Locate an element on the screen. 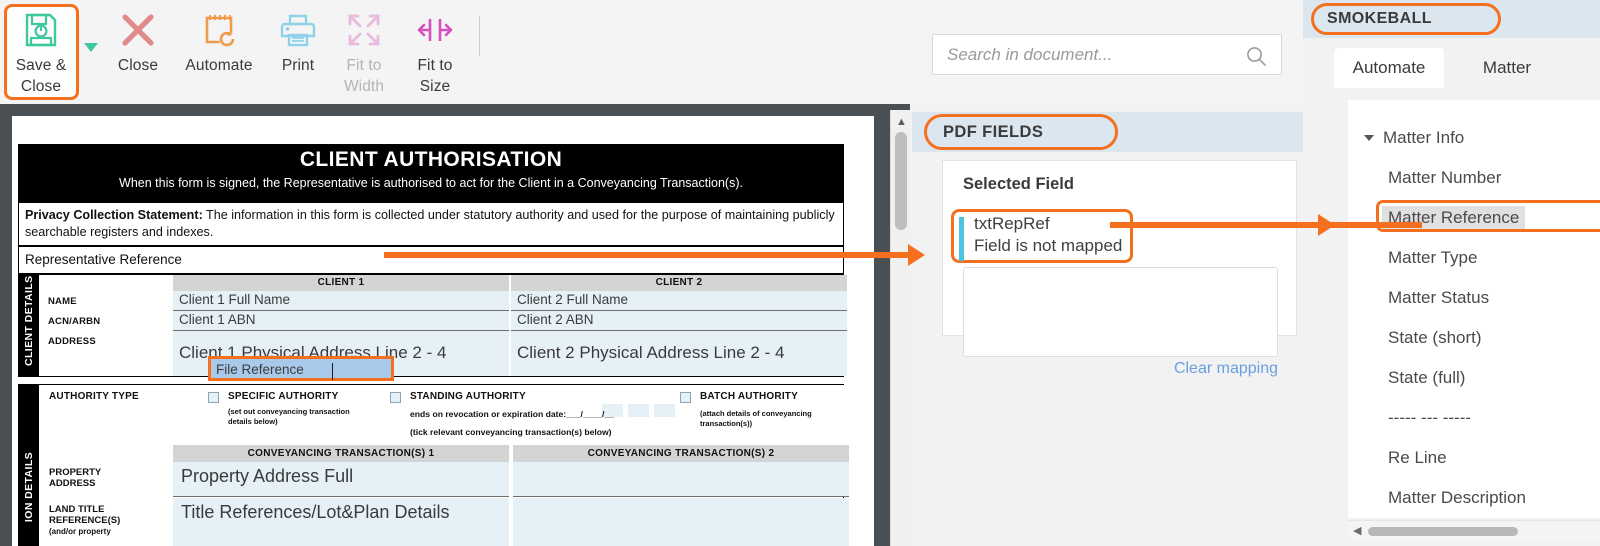 This screenshot has width=1600, height=546. document-title: CLIENT AUTHORISATION is located at coordinates (431, 159).